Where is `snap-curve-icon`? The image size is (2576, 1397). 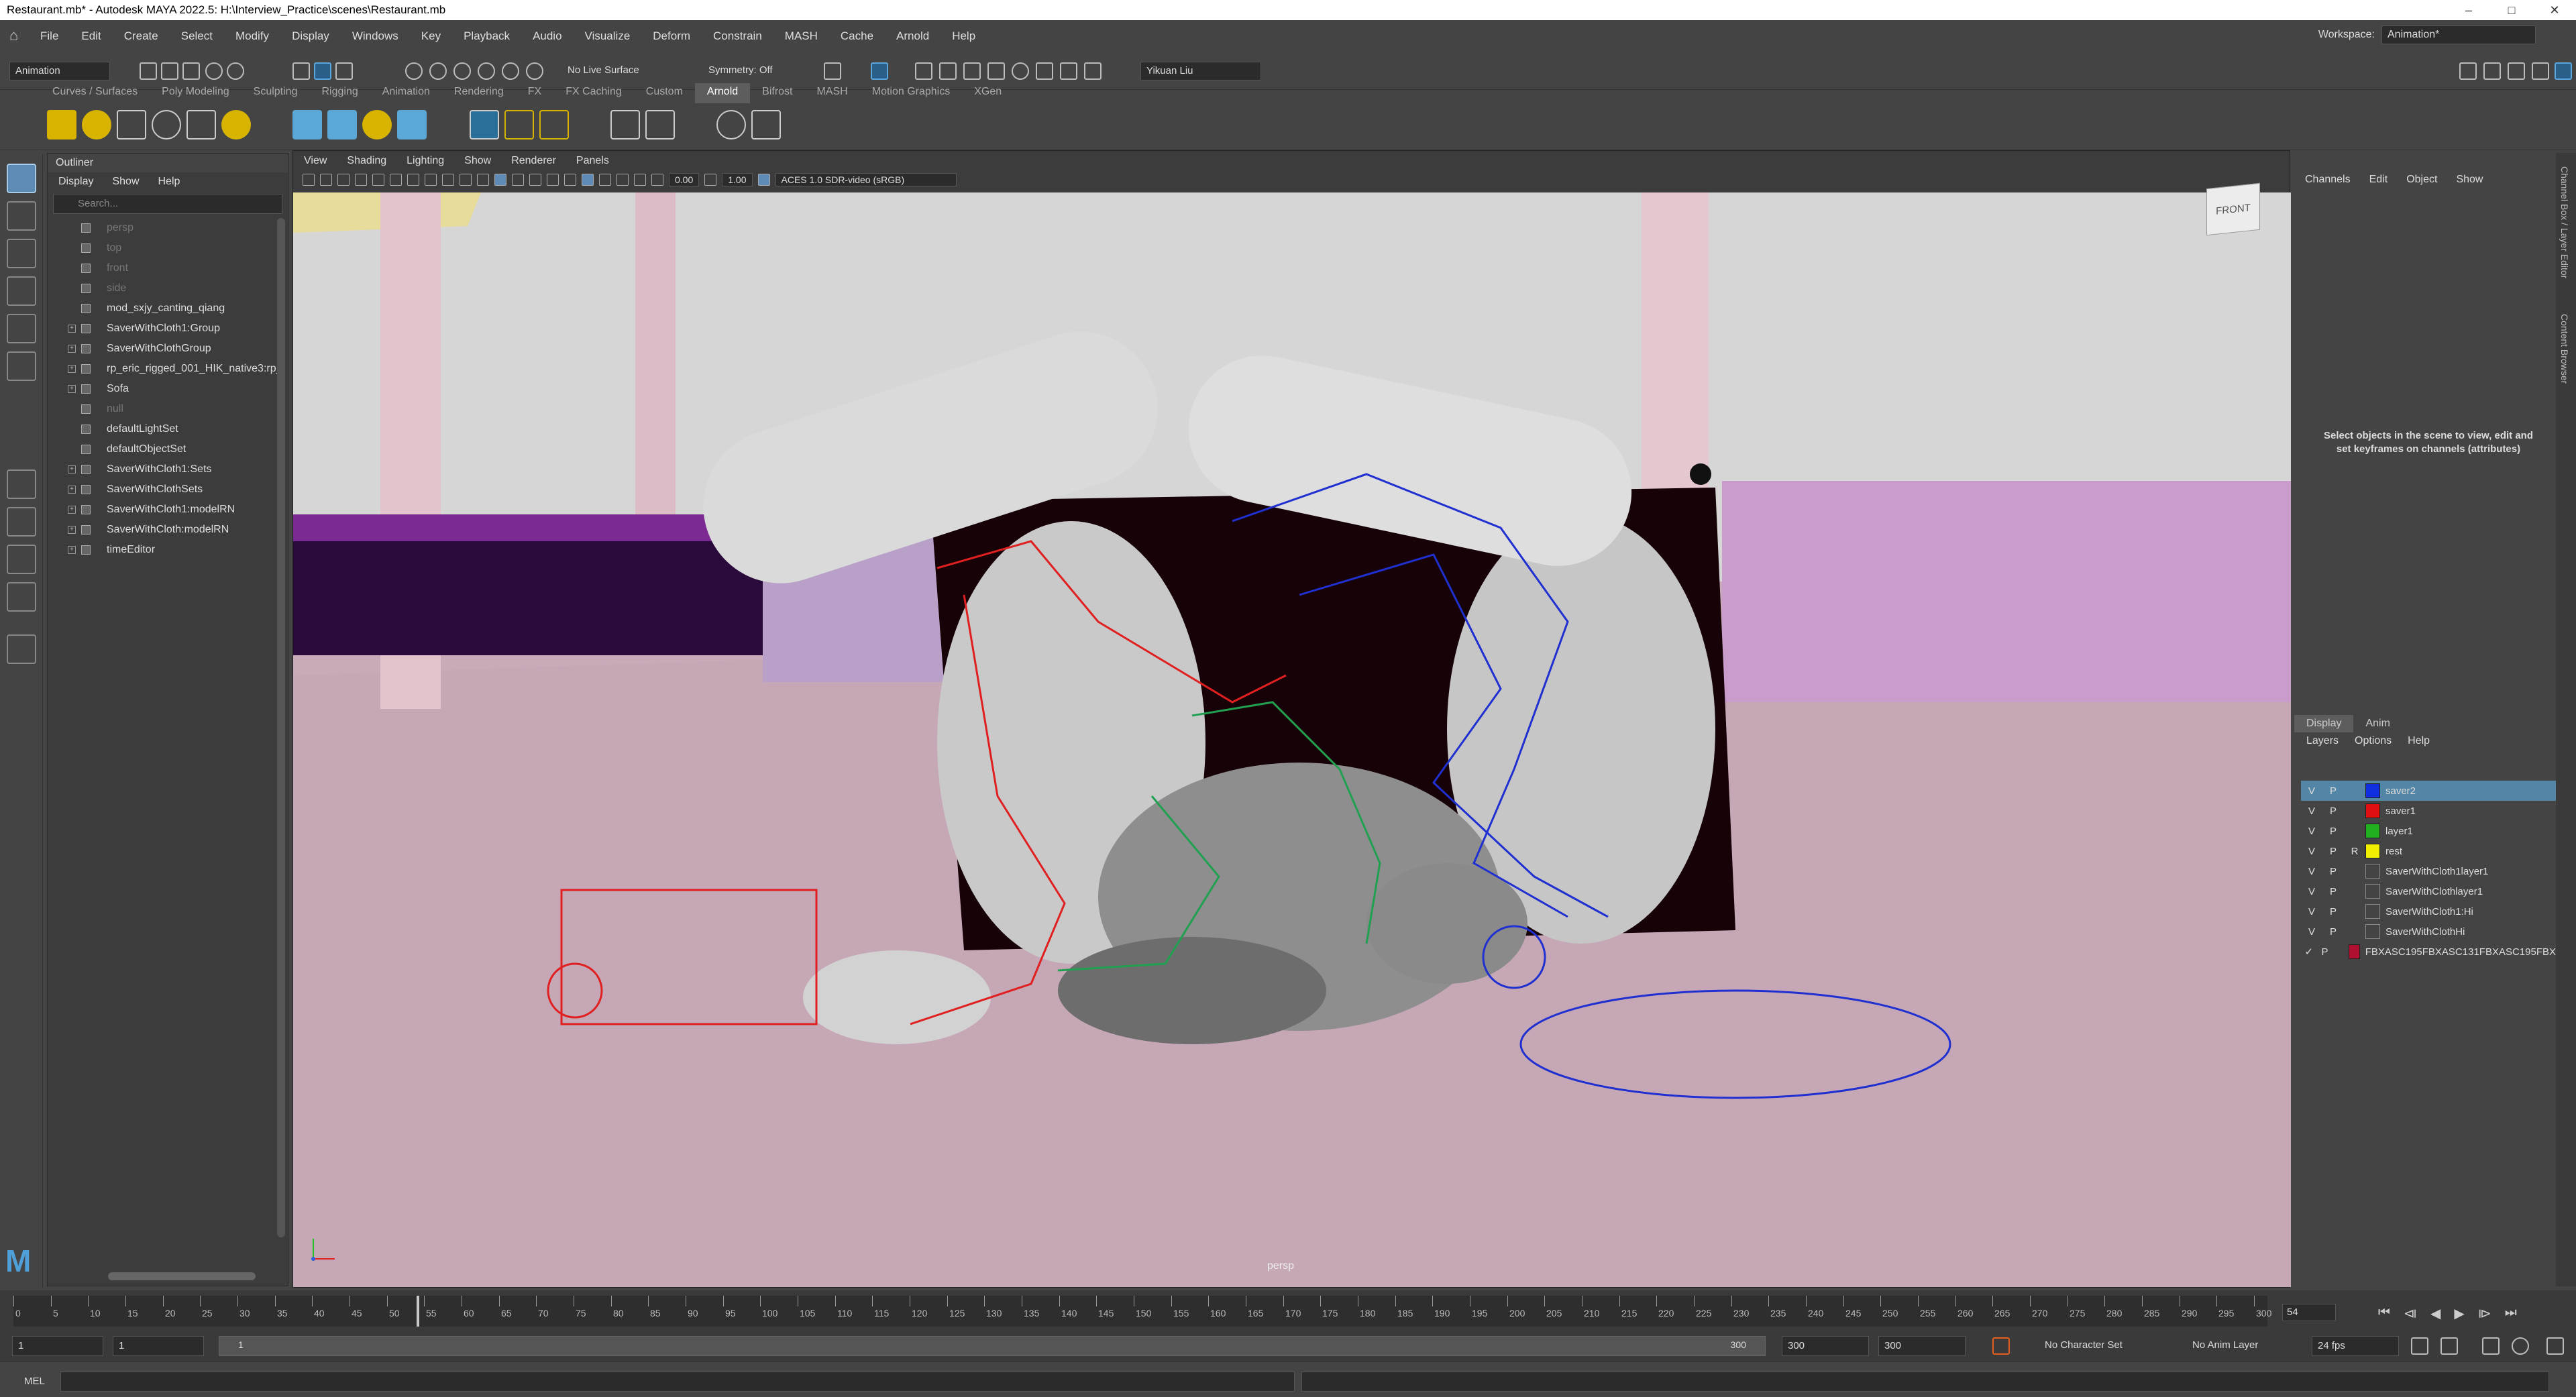 snap-curve-icon is located at coordinates (438, 71).